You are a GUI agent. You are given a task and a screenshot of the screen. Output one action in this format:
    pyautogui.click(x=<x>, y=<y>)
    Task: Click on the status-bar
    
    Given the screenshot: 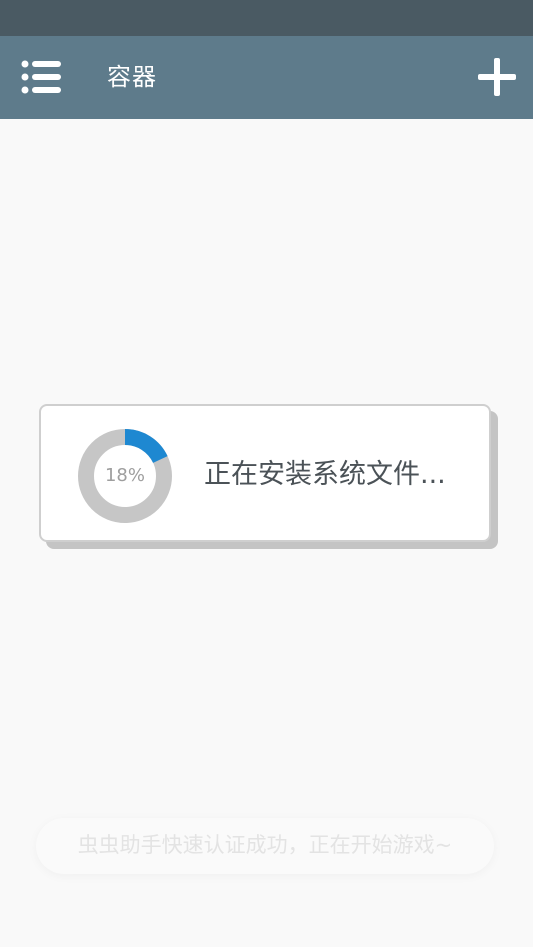 What is the action you would take?
    pyautogui.click(x=266, y=18)
    